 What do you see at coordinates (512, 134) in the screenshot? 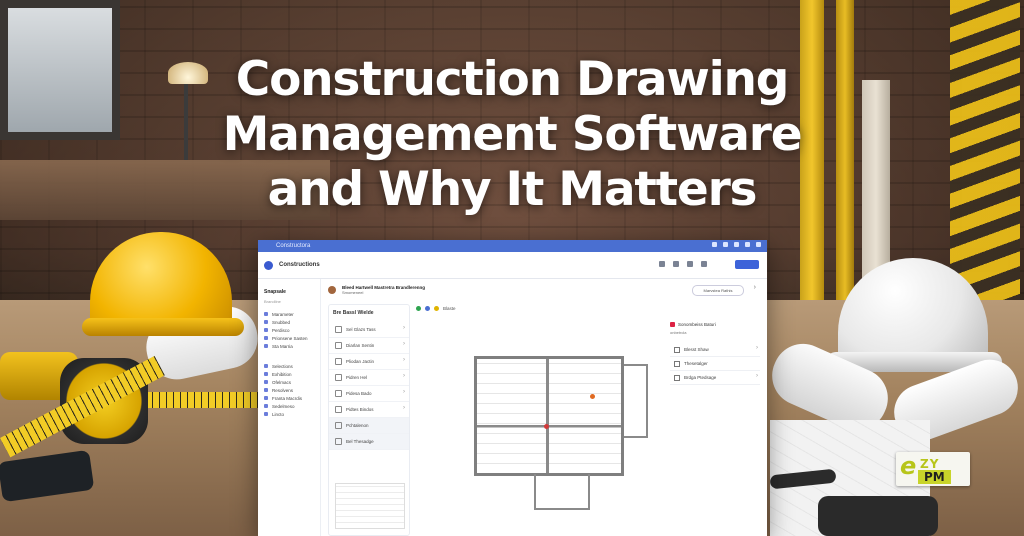
I see `headline-line: Management Software` at bounding box center [512, 134].